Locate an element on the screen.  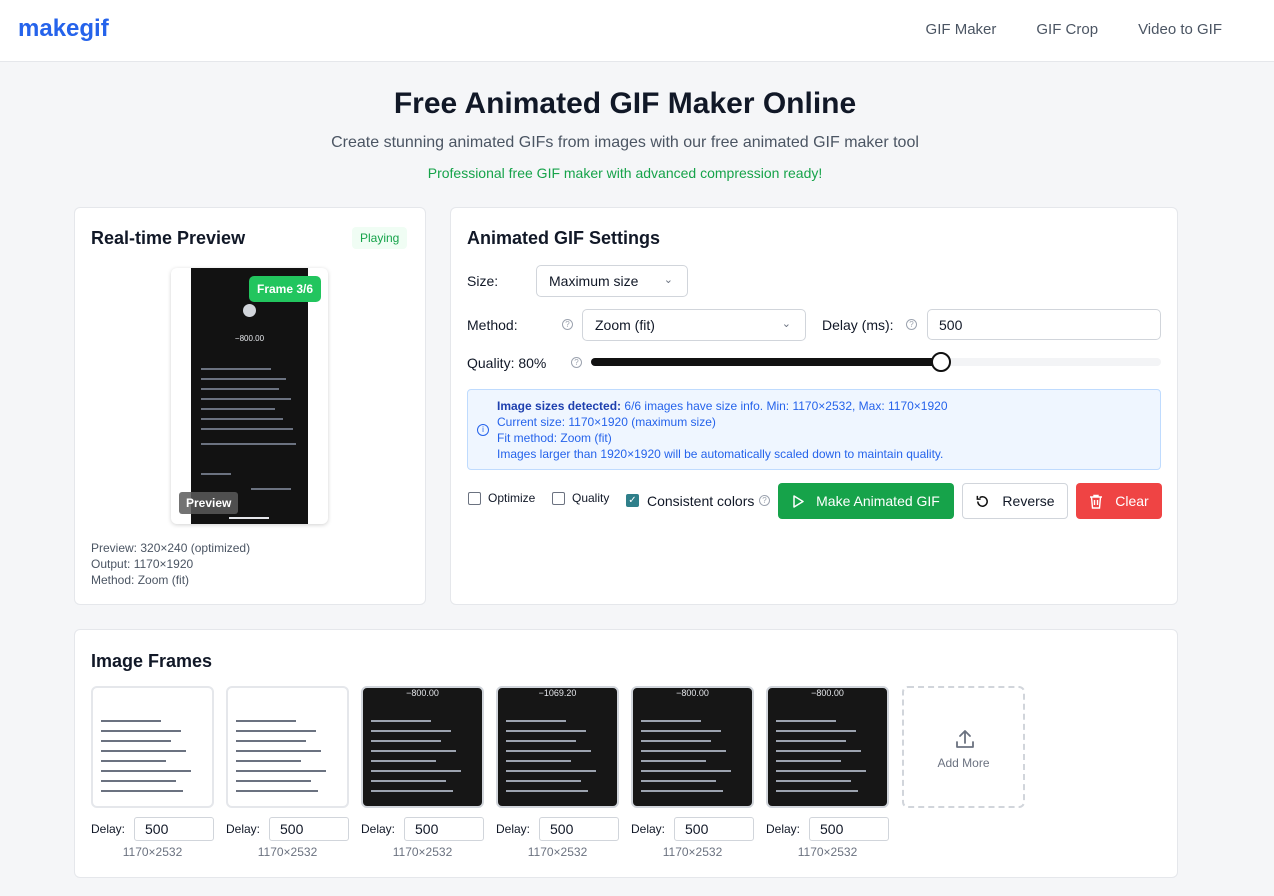
delay-input: 500 is located at coordinates (1044, 324).